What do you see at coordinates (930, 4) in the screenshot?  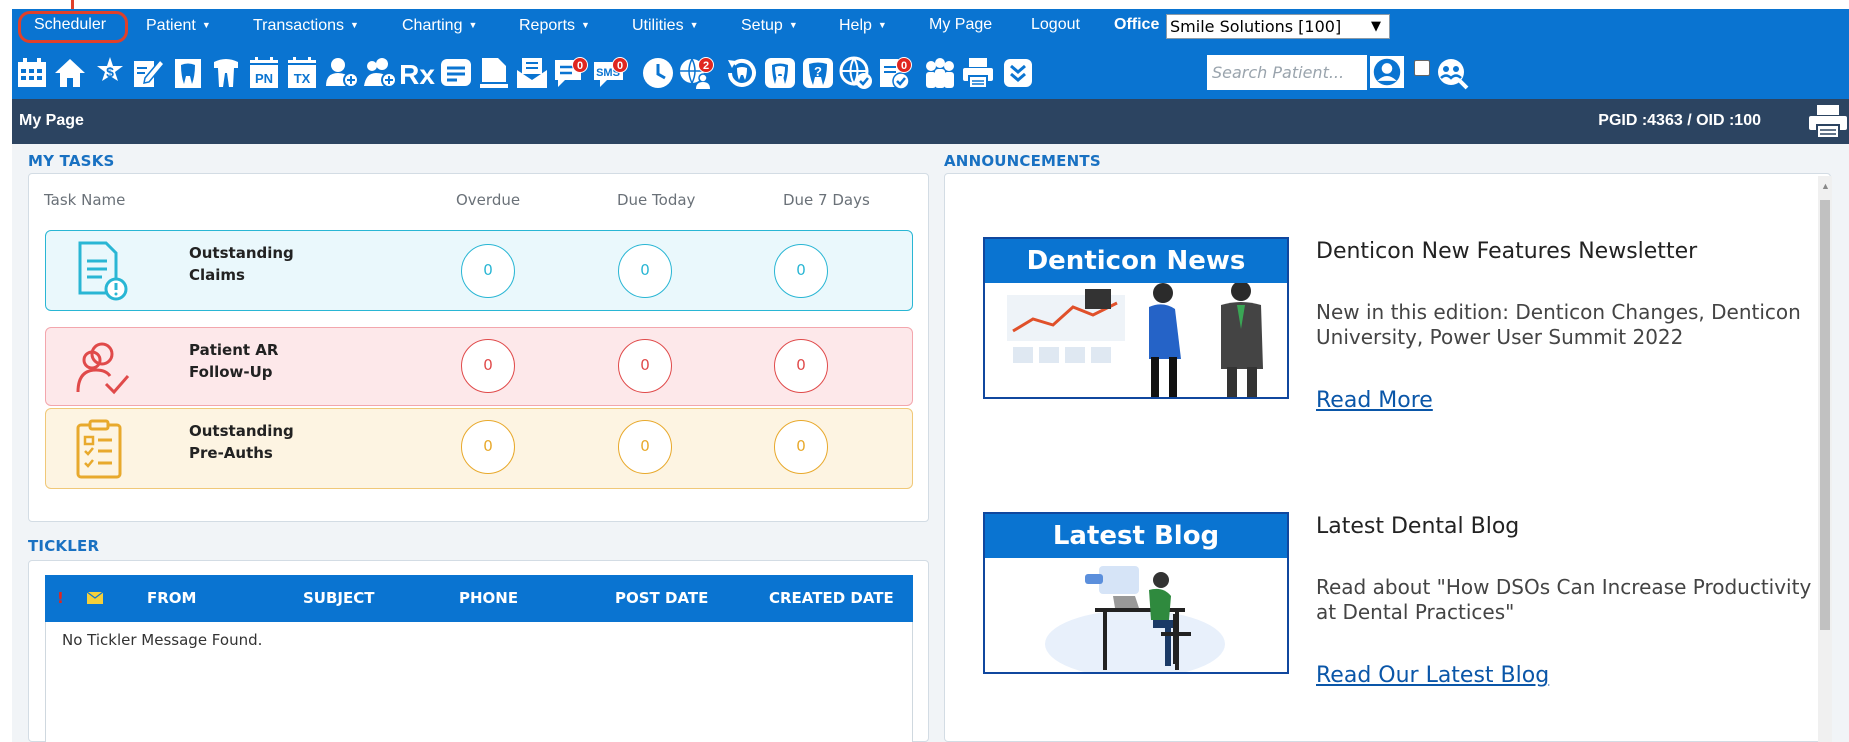 I see `top-strip` at bounding box center [930, 4].